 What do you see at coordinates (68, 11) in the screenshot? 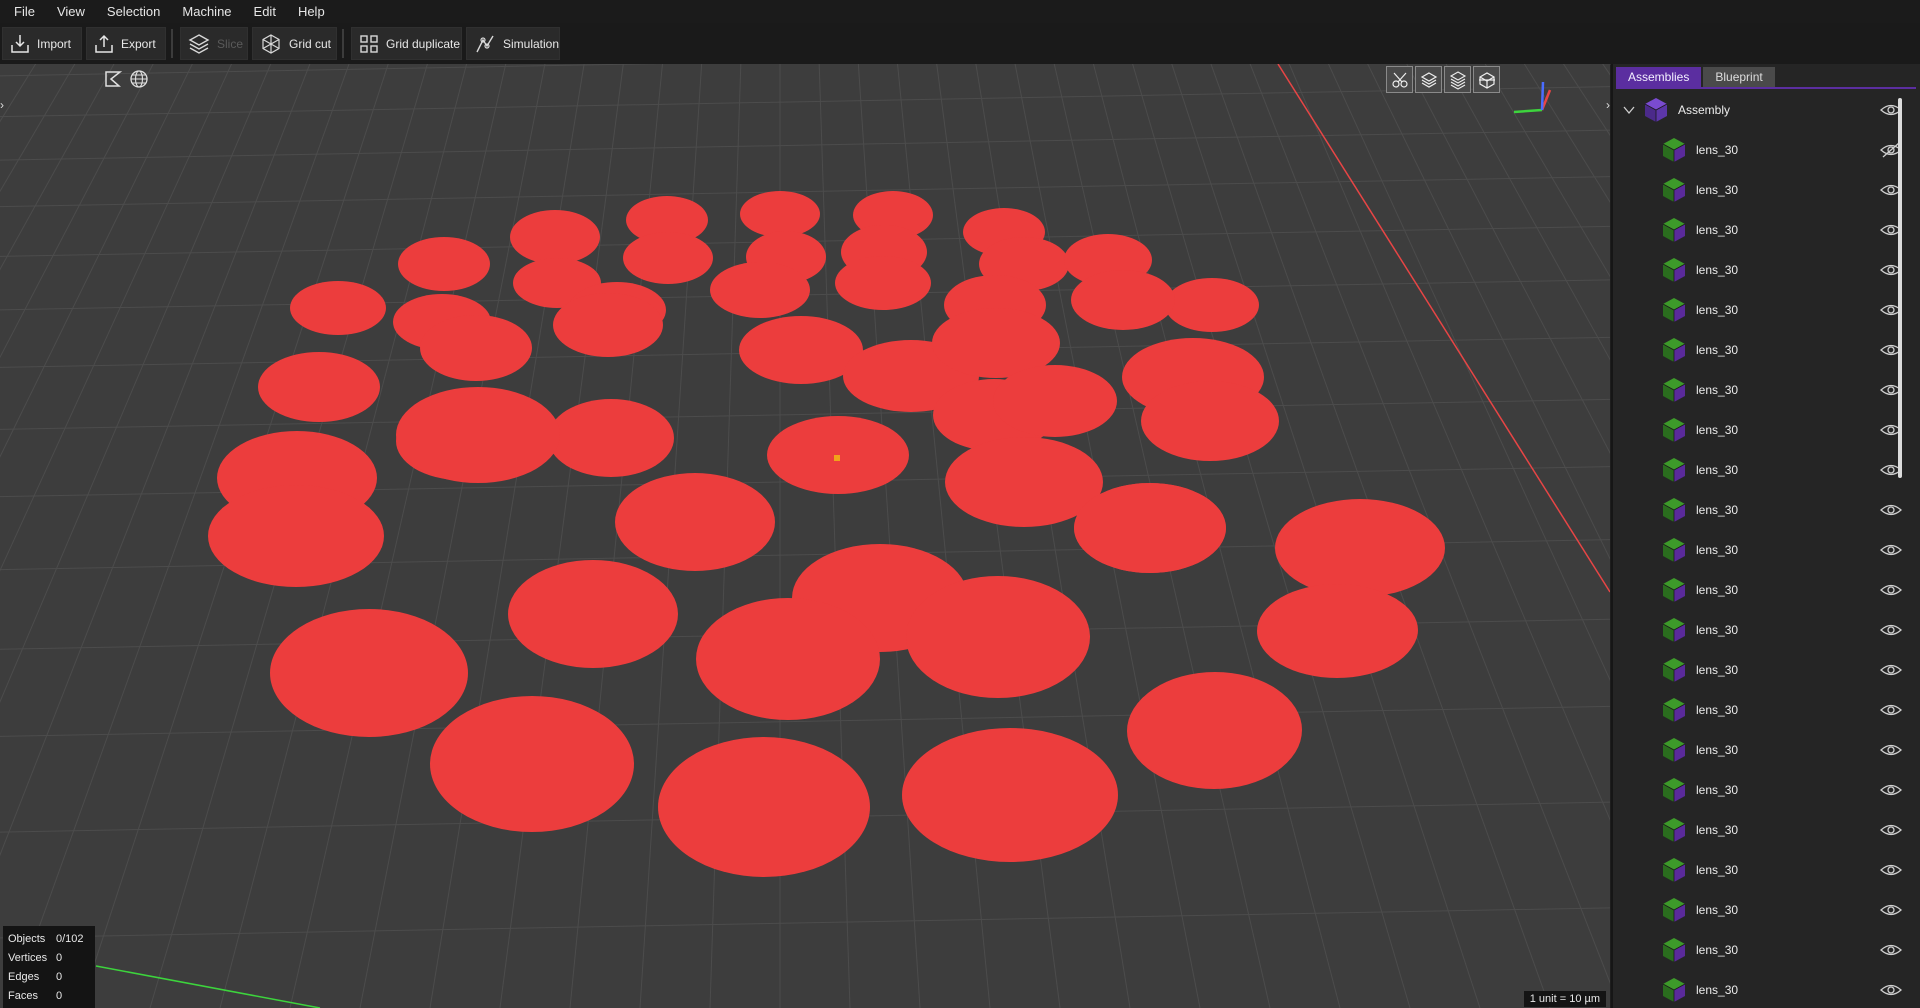
I see `menu-view: View` at bounding box center [68, 11].